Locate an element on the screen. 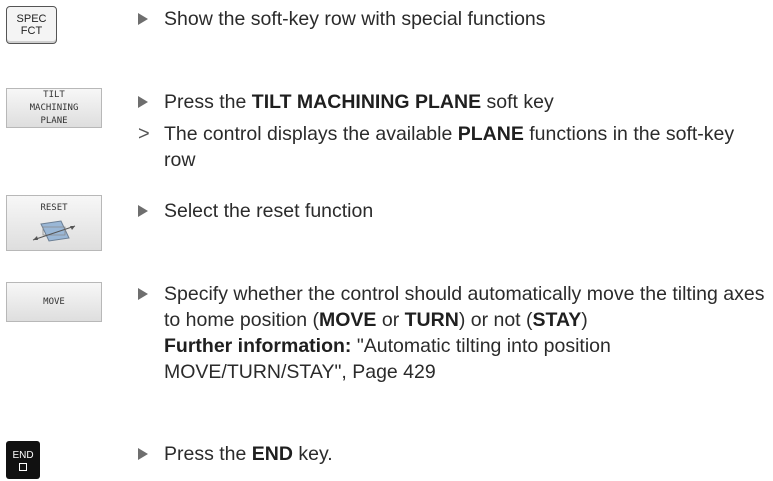 This screenshot has width=773, height=481. result-marker: > is located at coordinates (144, 134).